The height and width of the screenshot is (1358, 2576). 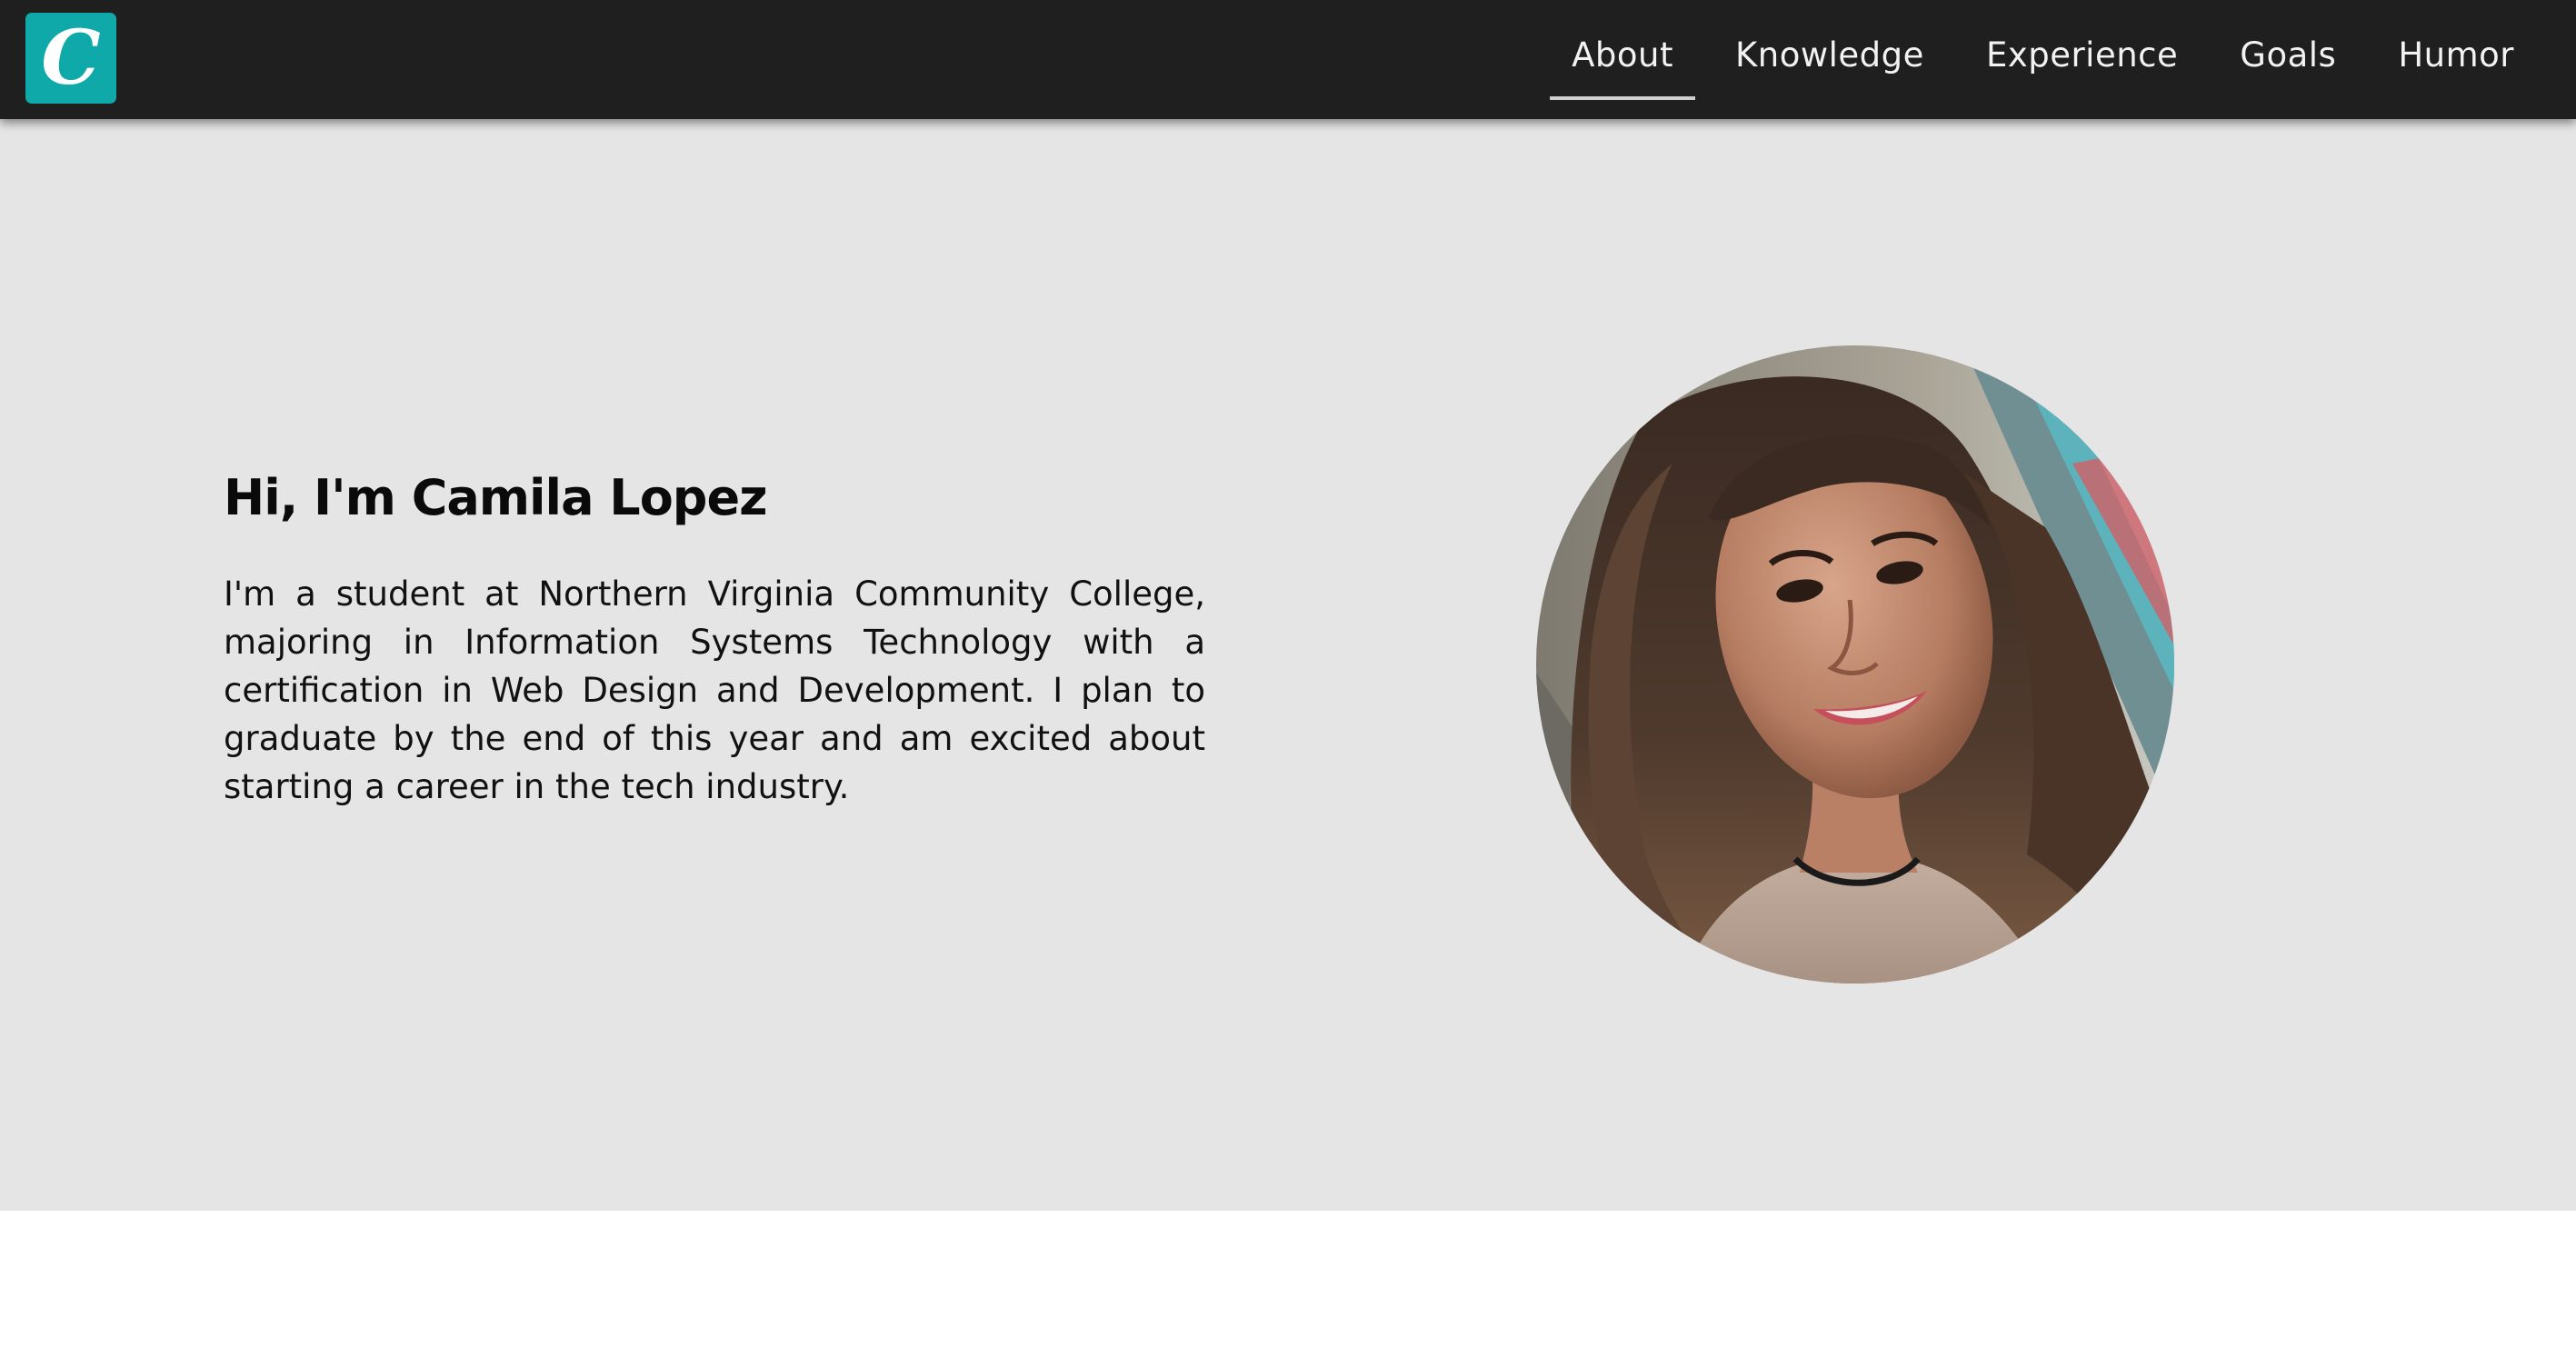 I want to click on nav-link-about: About, so click(x=1622, y=63).